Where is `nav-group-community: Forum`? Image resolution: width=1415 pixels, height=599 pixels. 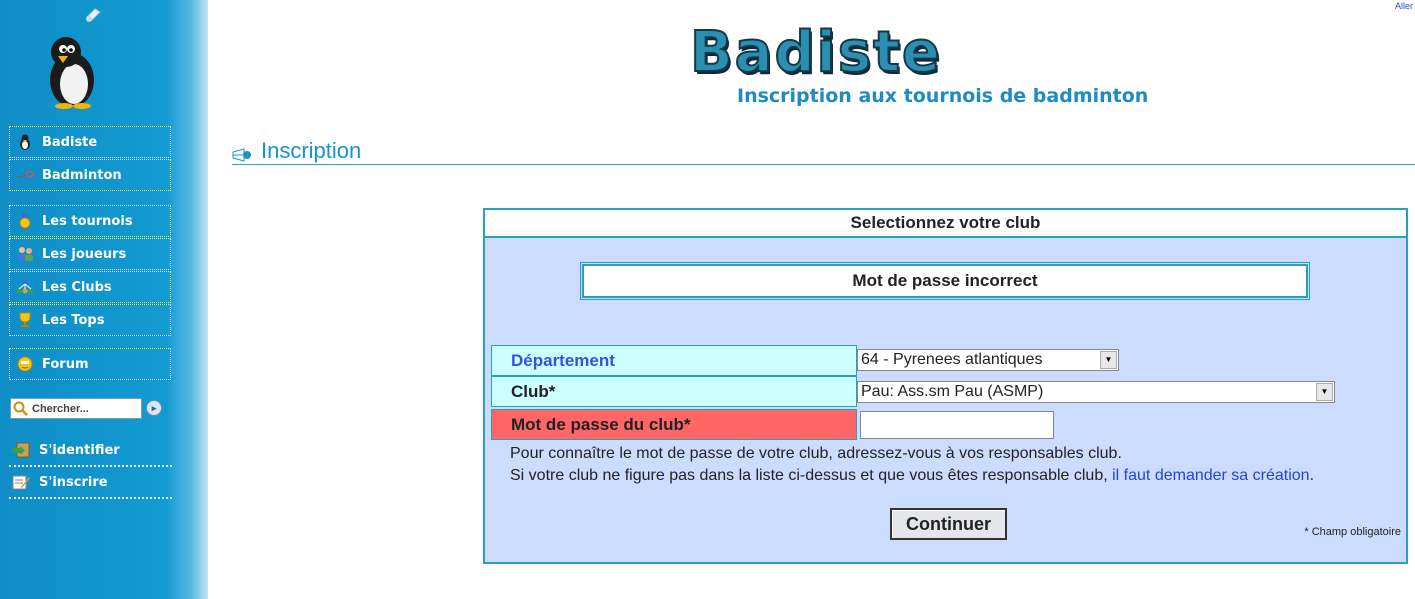
nav-group-community: Forum is located at coordinates (90, 364).